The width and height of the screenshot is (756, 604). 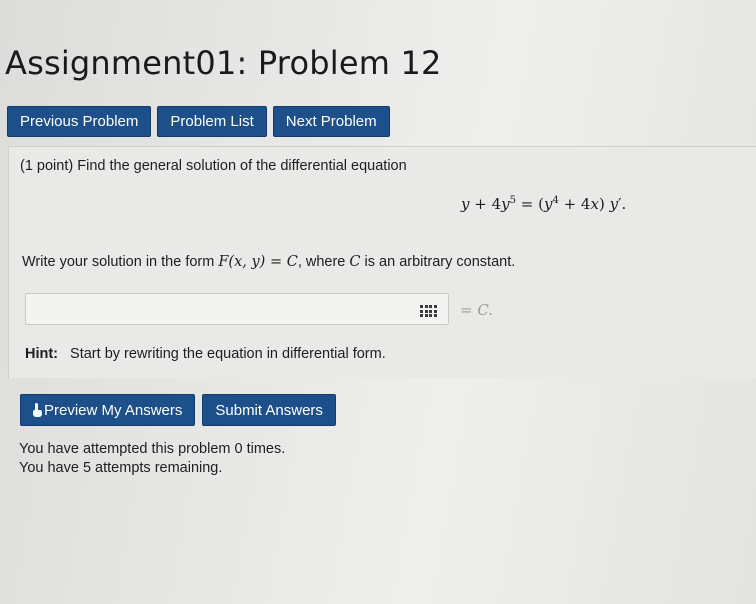 I want to click on instruction-prefix: Write your solution in the form, so click(x=118, y=262).